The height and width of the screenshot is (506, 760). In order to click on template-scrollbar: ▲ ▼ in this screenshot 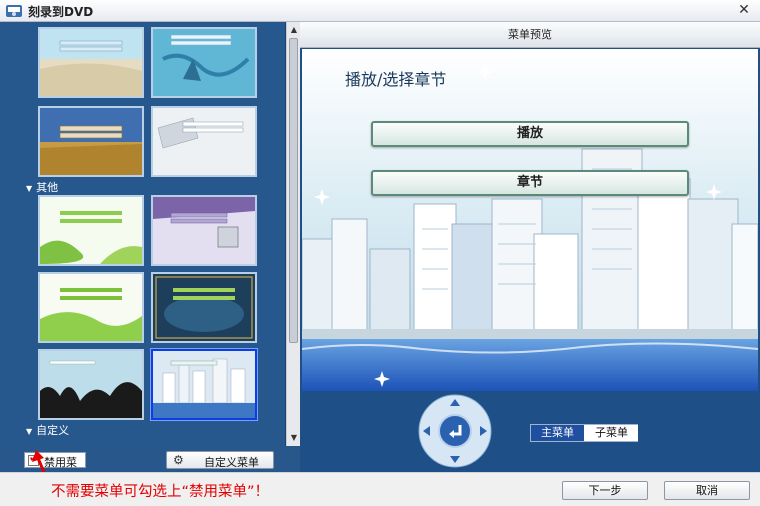, I will do `click(293, 234)`.